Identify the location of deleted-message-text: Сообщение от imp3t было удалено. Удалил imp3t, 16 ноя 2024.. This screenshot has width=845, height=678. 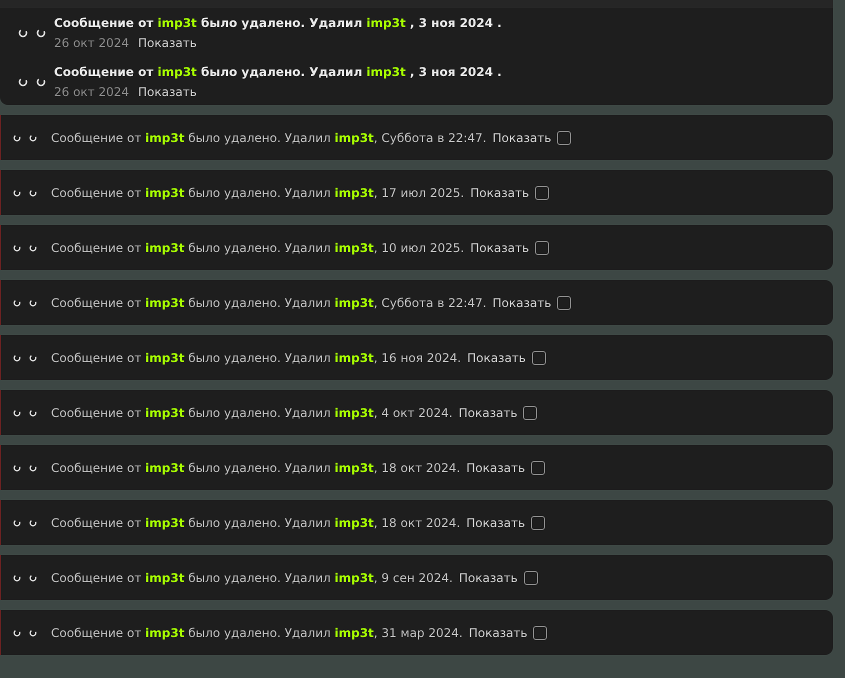
(256, 357).